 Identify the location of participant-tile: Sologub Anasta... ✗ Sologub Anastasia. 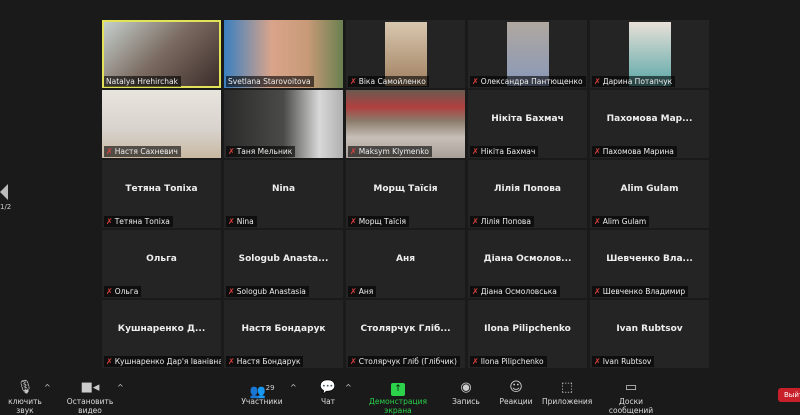
(283, 264).